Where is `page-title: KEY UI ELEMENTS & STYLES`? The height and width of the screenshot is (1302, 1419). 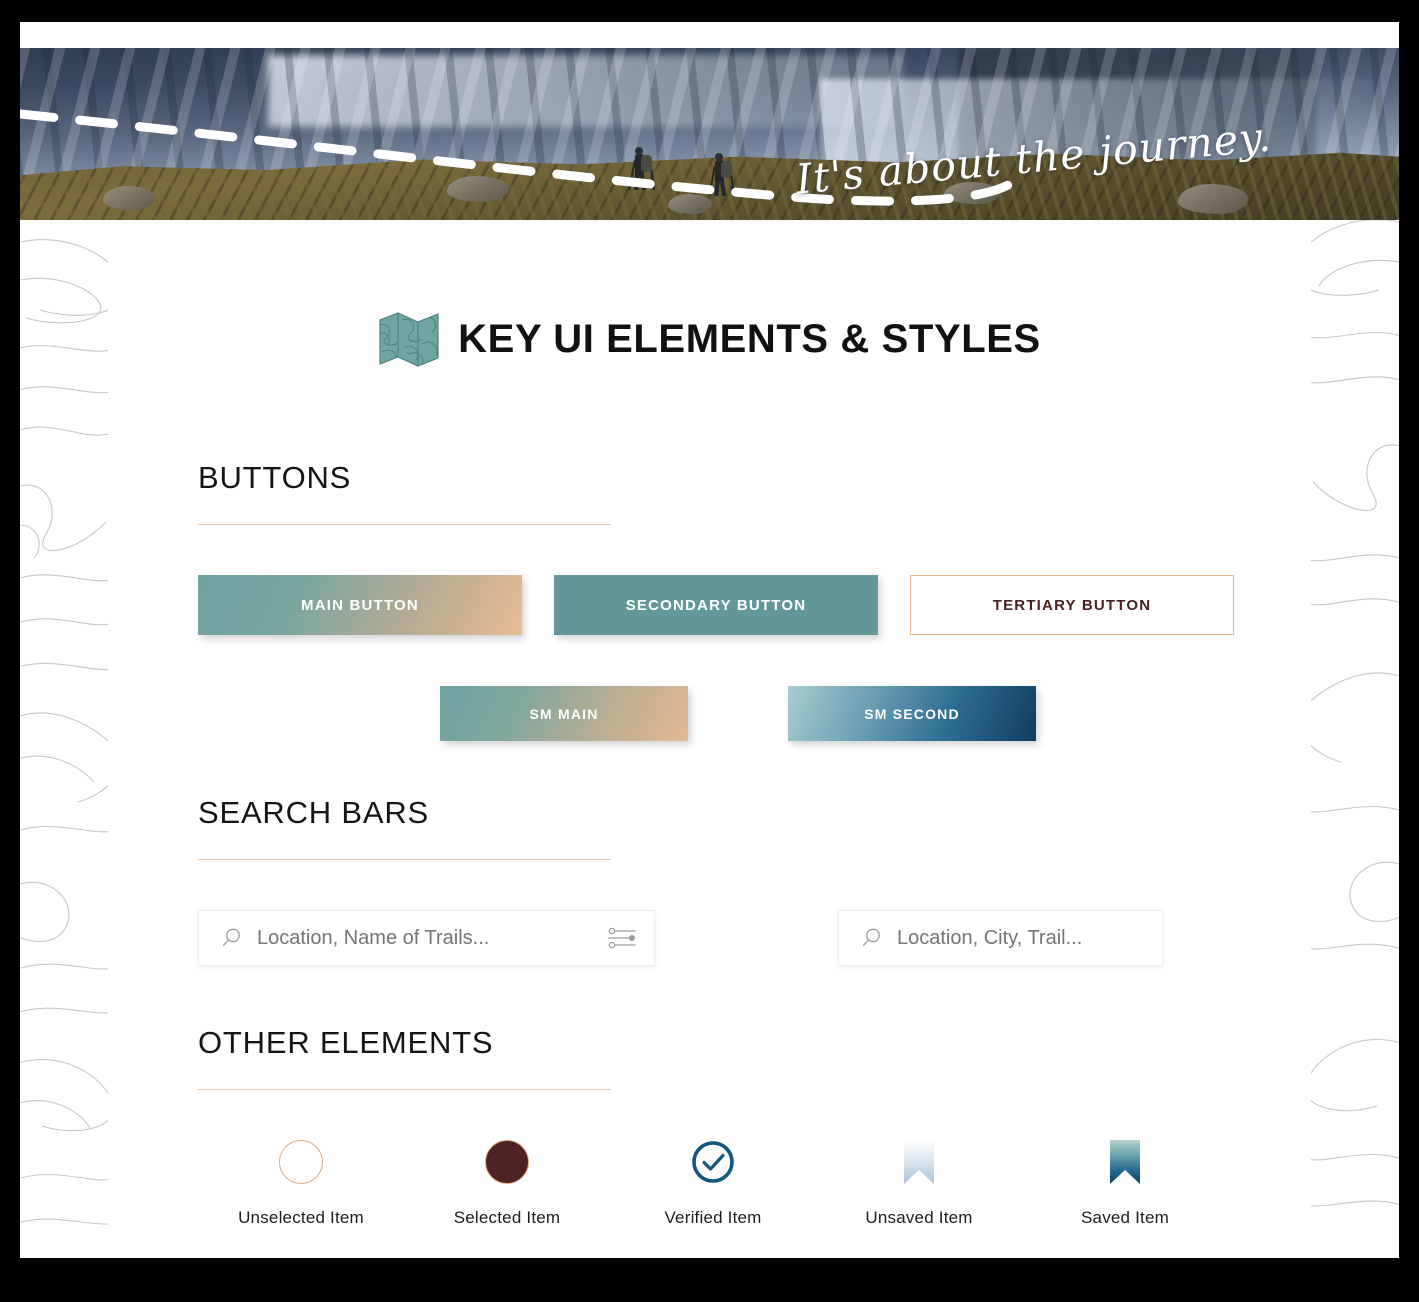 page-title: KEY UI ELEMENTS & STYLES is located at coordinates (749, 338).